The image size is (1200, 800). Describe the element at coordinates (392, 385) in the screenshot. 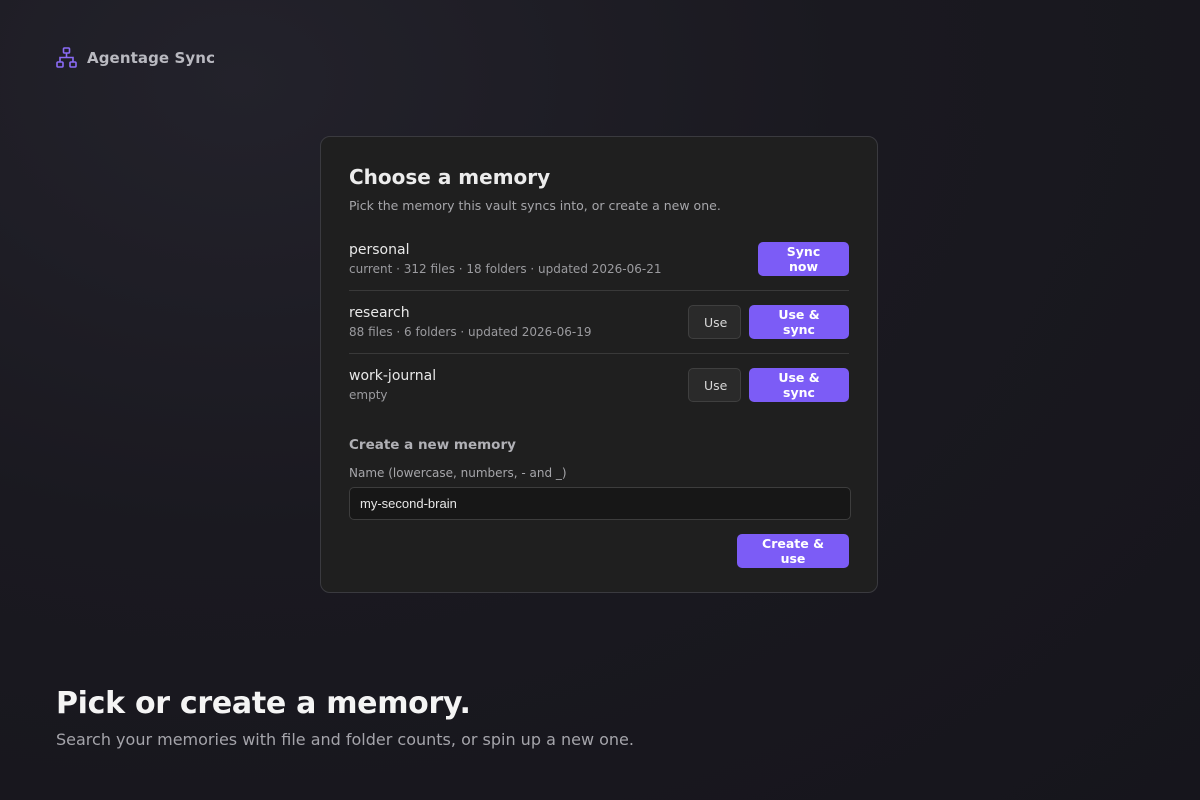

I see `memory-info: work-journal empty` at that location.